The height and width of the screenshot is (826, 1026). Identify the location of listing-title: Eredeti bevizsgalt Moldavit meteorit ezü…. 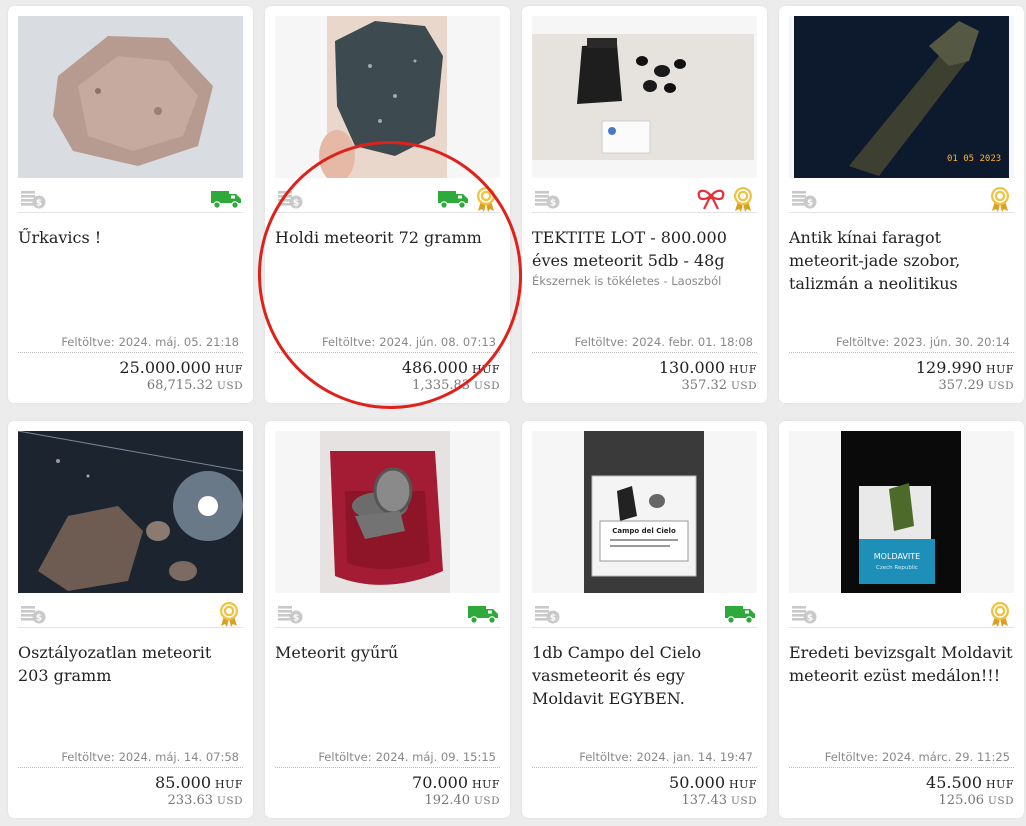
(902, 664).